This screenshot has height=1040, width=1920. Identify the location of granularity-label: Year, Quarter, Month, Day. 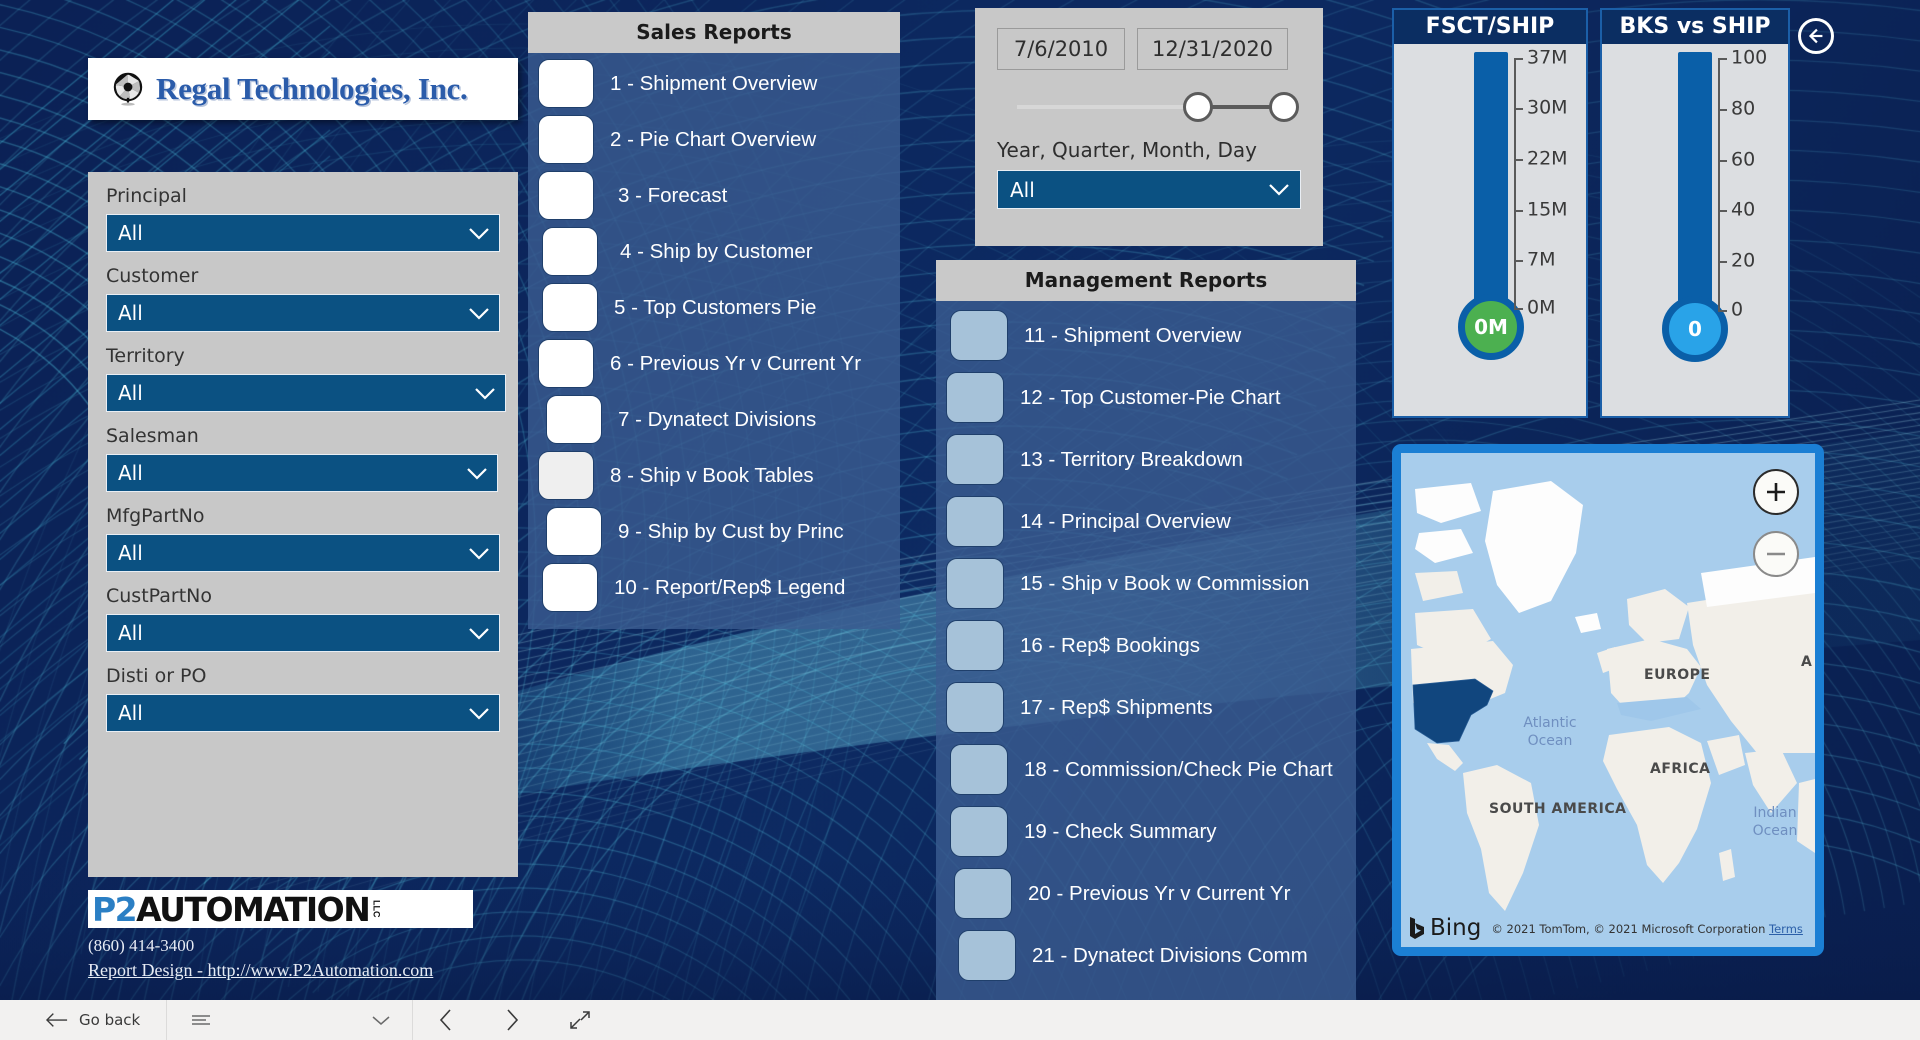
(1127, 150).